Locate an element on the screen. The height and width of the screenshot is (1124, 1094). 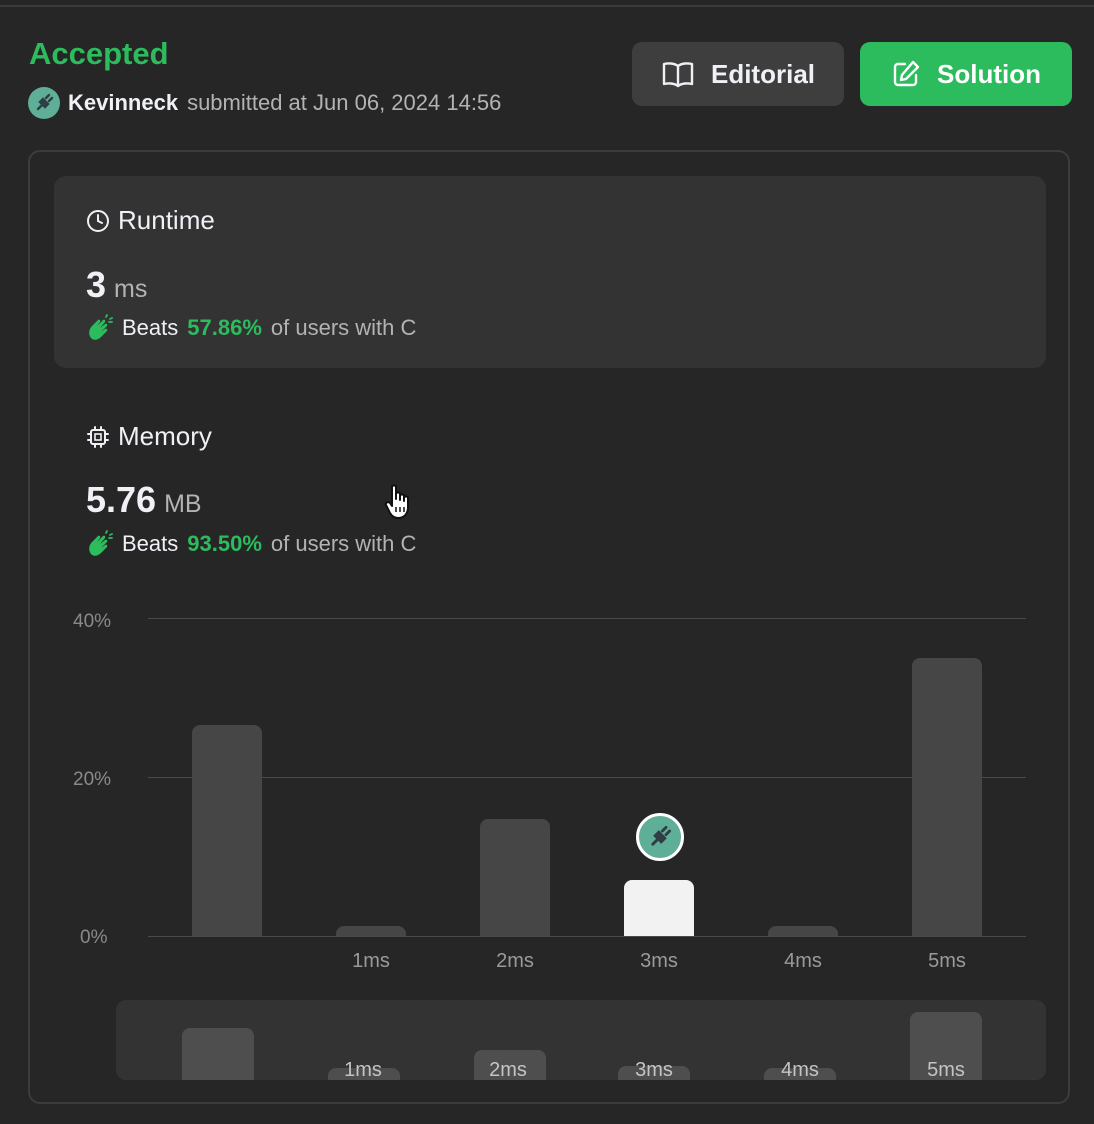
runtime-beats-label: Beats is located at coordinates (150, 327).